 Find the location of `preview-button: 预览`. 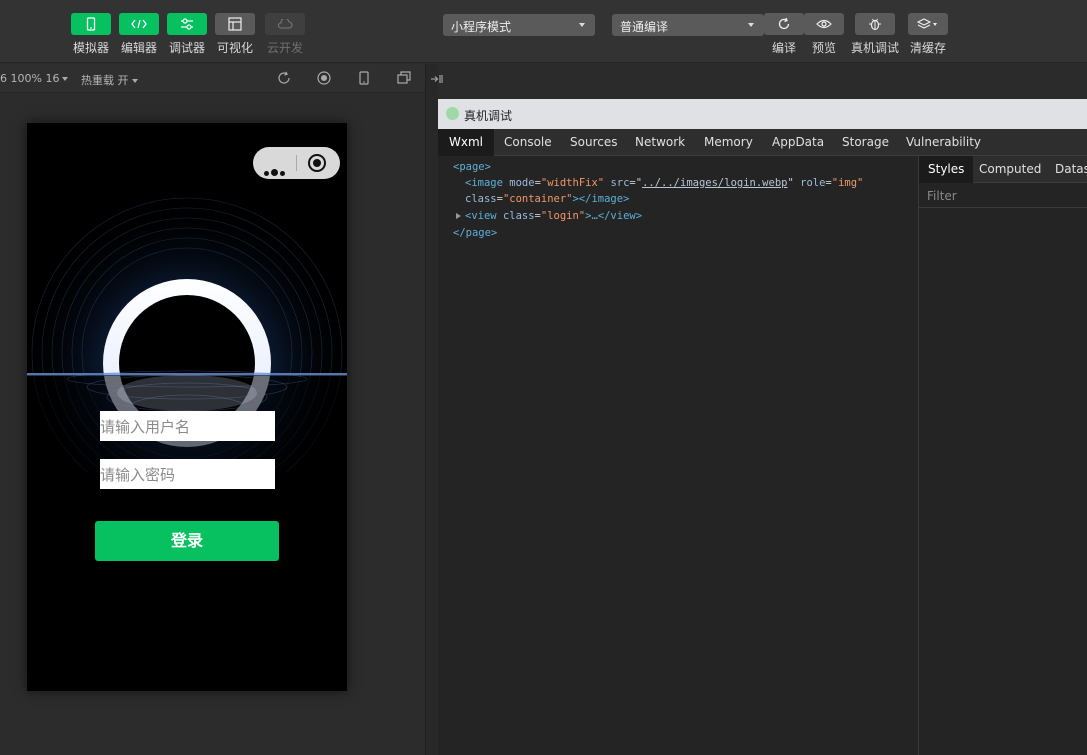

preview-button: 预览 is located at coordinates (824, 34).